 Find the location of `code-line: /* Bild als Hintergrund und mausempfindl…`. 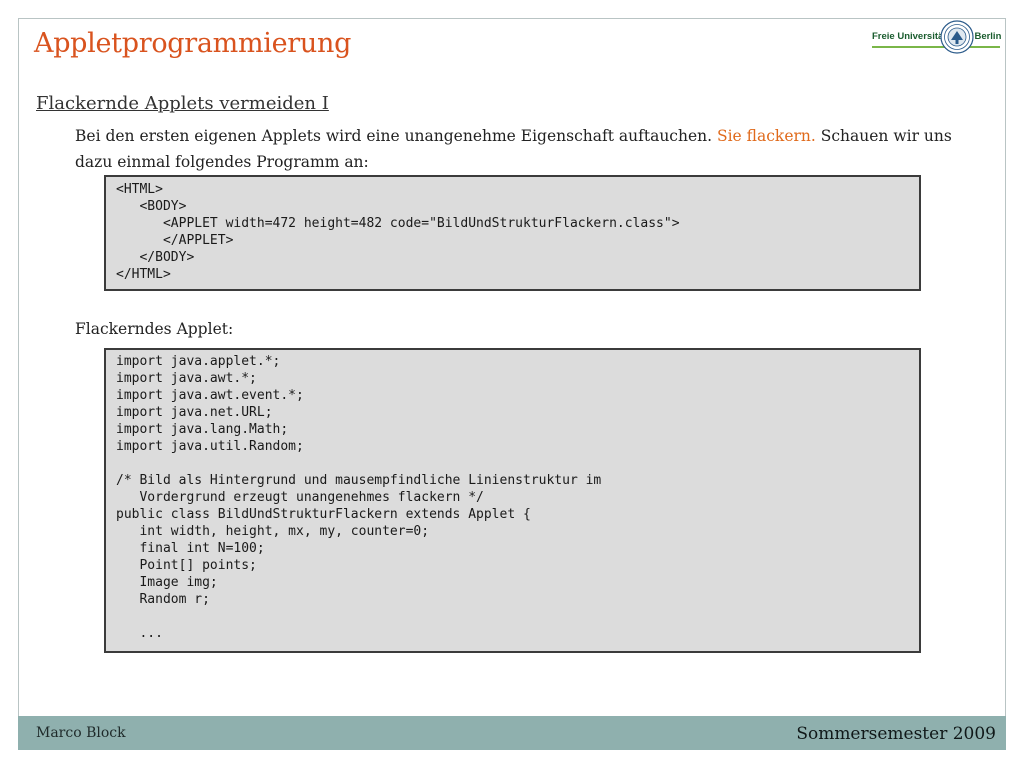

code-line: /* Bild als Hintergrund und mausempfindl… is located at coordinates (359, 480).